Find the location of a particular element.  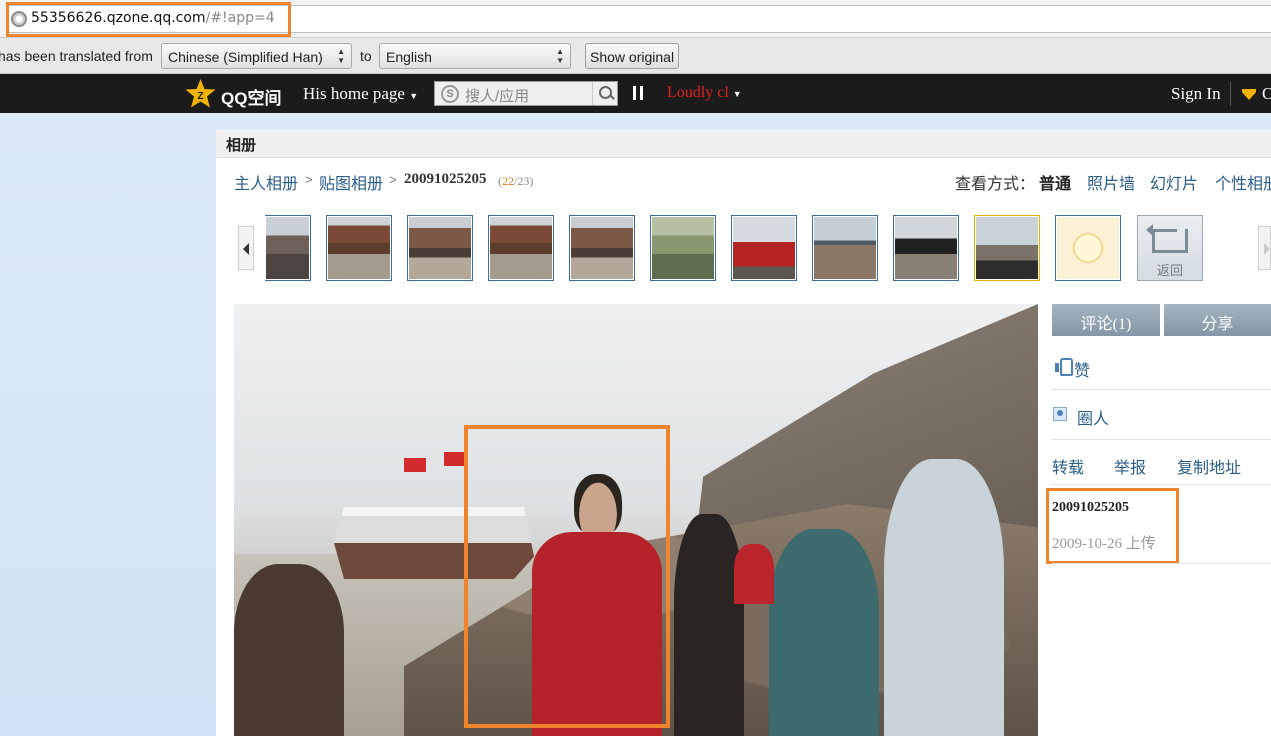

photo-count-current: 22 is located at coordinates (508, 181).